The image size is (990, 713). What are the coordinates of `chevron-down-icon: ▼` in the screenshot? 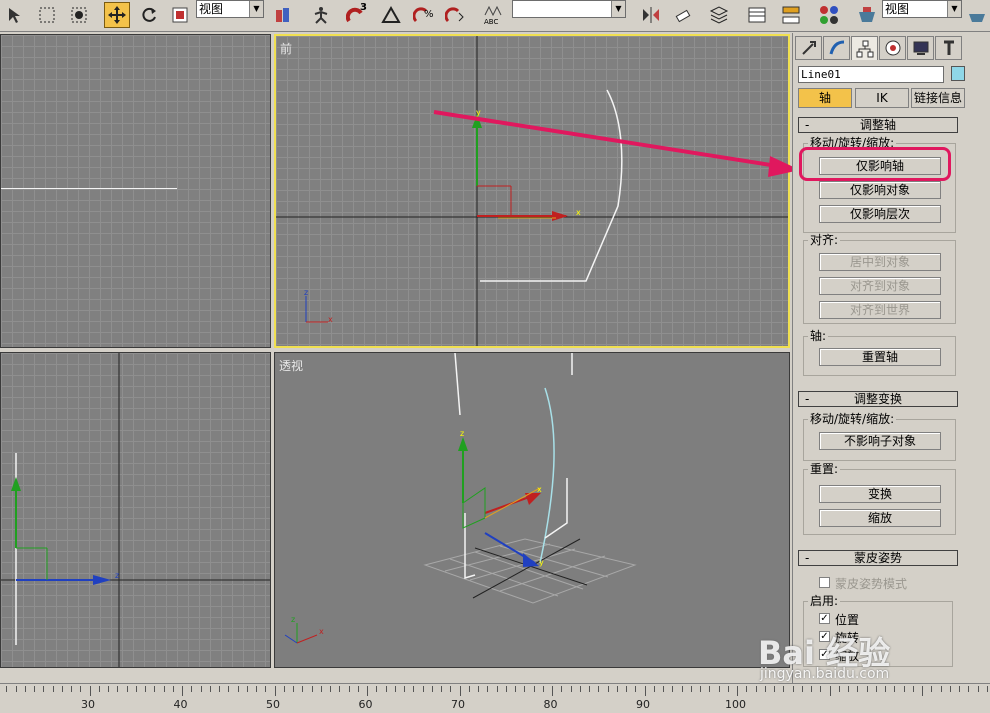 It's located at (256, 9).